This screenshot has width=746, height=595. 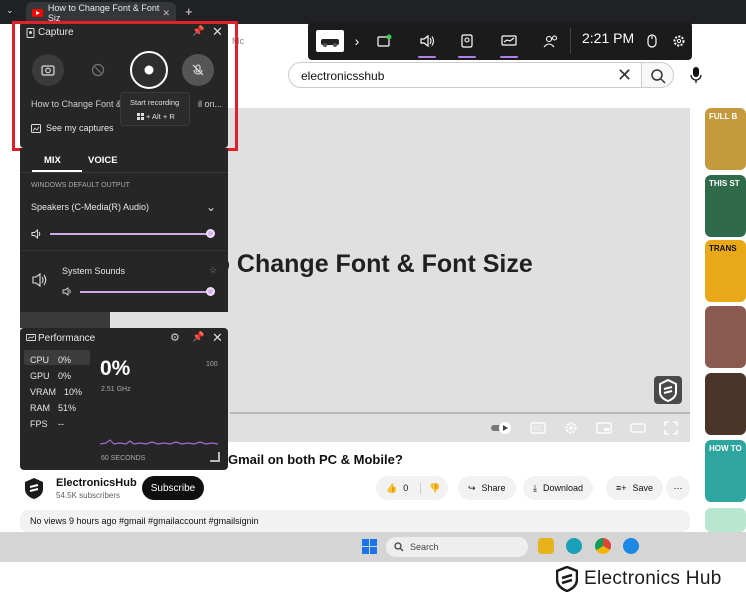 What do you see at coordinates (551, 41) in the screenshot?
I see `social-widget-icon` at bounding box center [551, 41].